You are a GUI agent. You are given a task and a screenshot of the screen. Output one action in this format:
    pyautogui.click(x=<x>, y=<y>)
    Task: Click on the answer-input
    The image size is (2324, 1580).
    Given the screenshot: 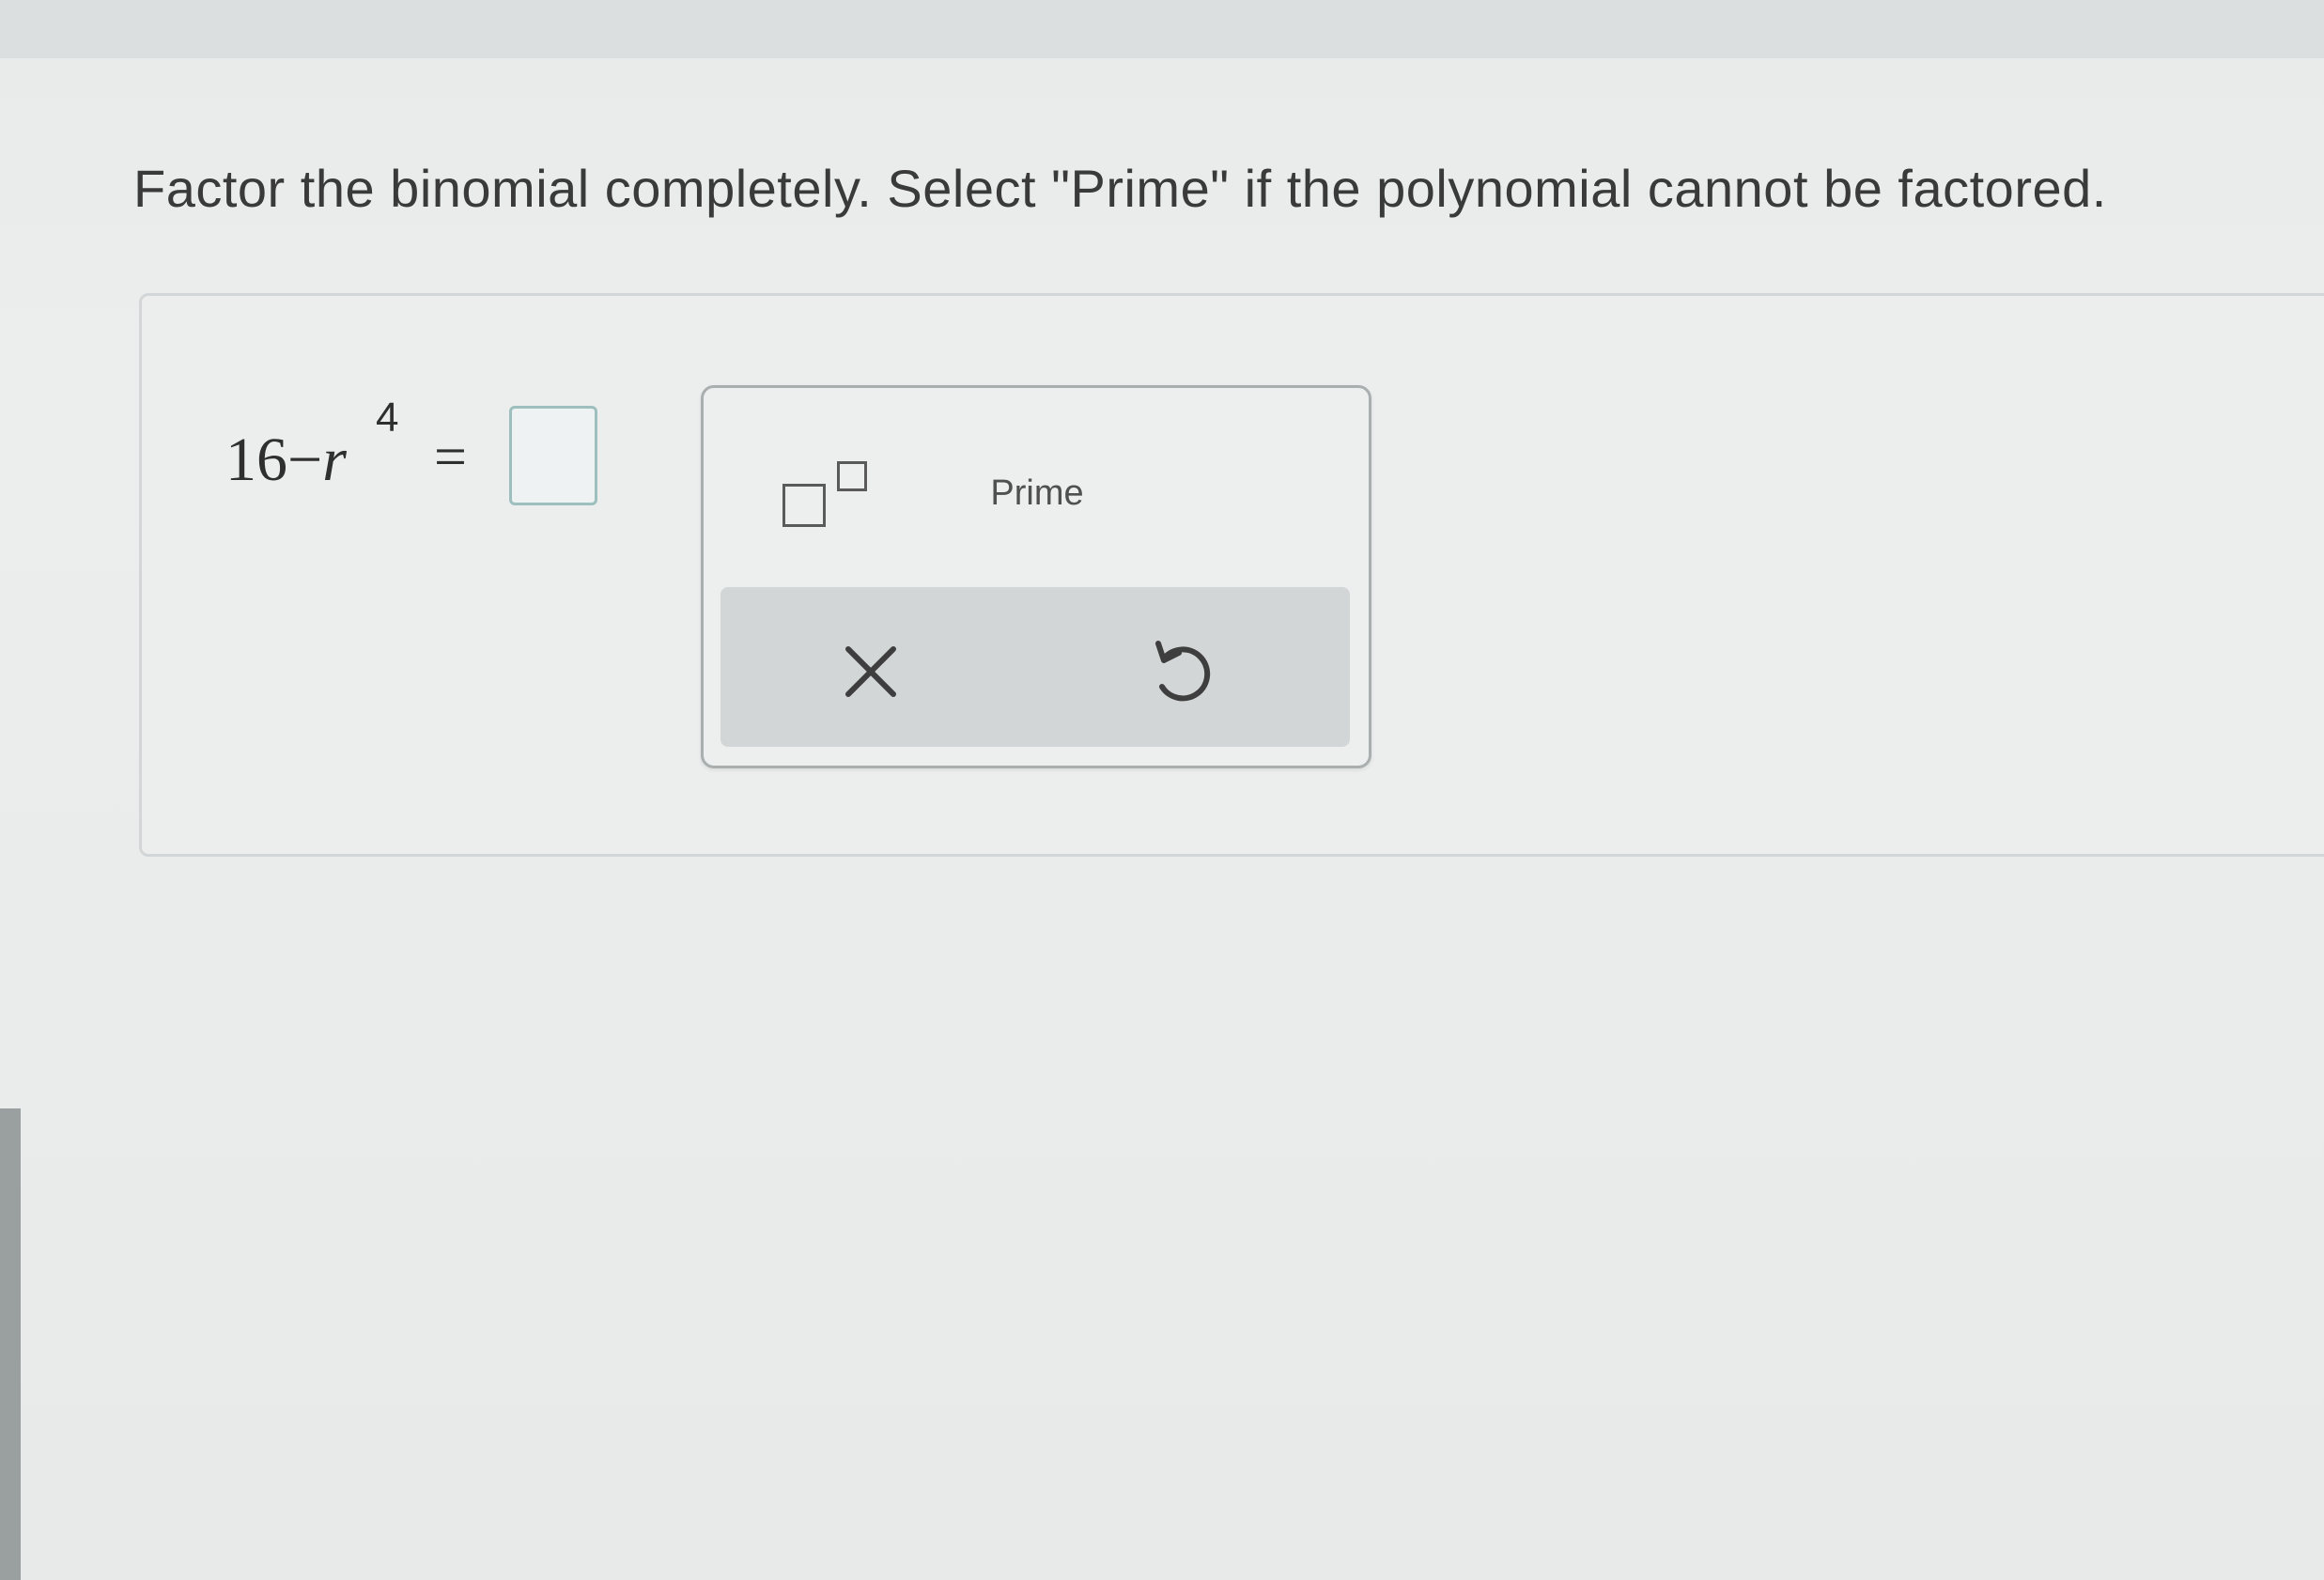 What is the action you would take?
    pyautogui.click(x=553, y=455)
    